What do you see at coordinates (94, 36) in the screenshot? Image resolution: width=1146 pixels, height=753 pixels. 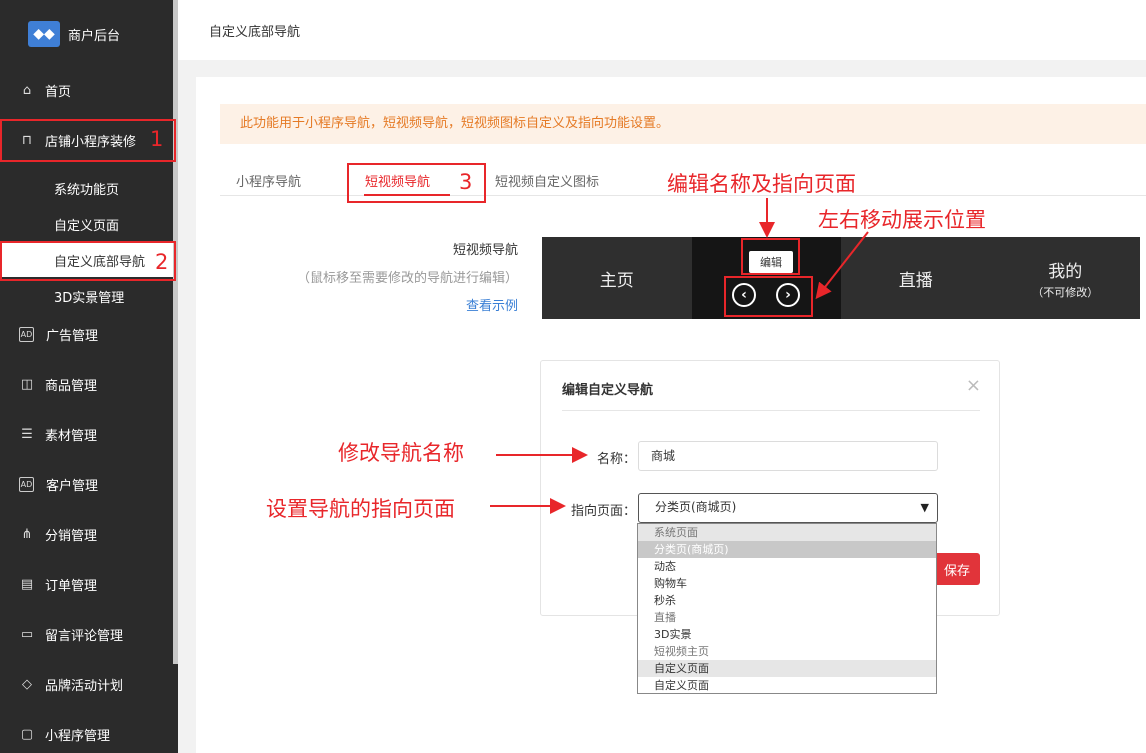 I see `brand-name: 商户后台` at bounding box center [94, 36].